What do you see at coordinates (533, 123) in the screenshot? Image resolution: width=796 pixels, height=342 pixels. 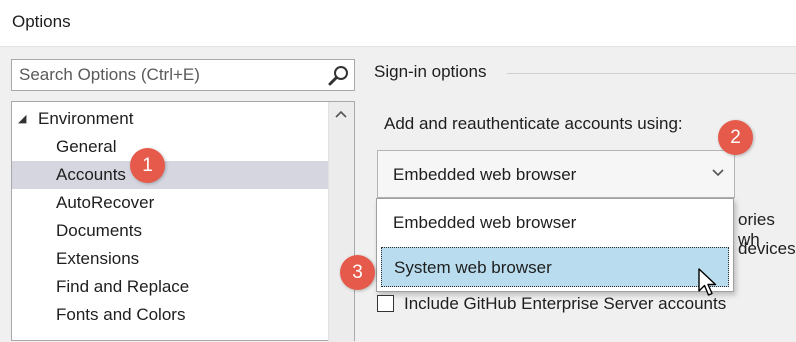 I see `auth-method-label: Add and reauthenticate accounts using:` at bounding box center [533, 123].